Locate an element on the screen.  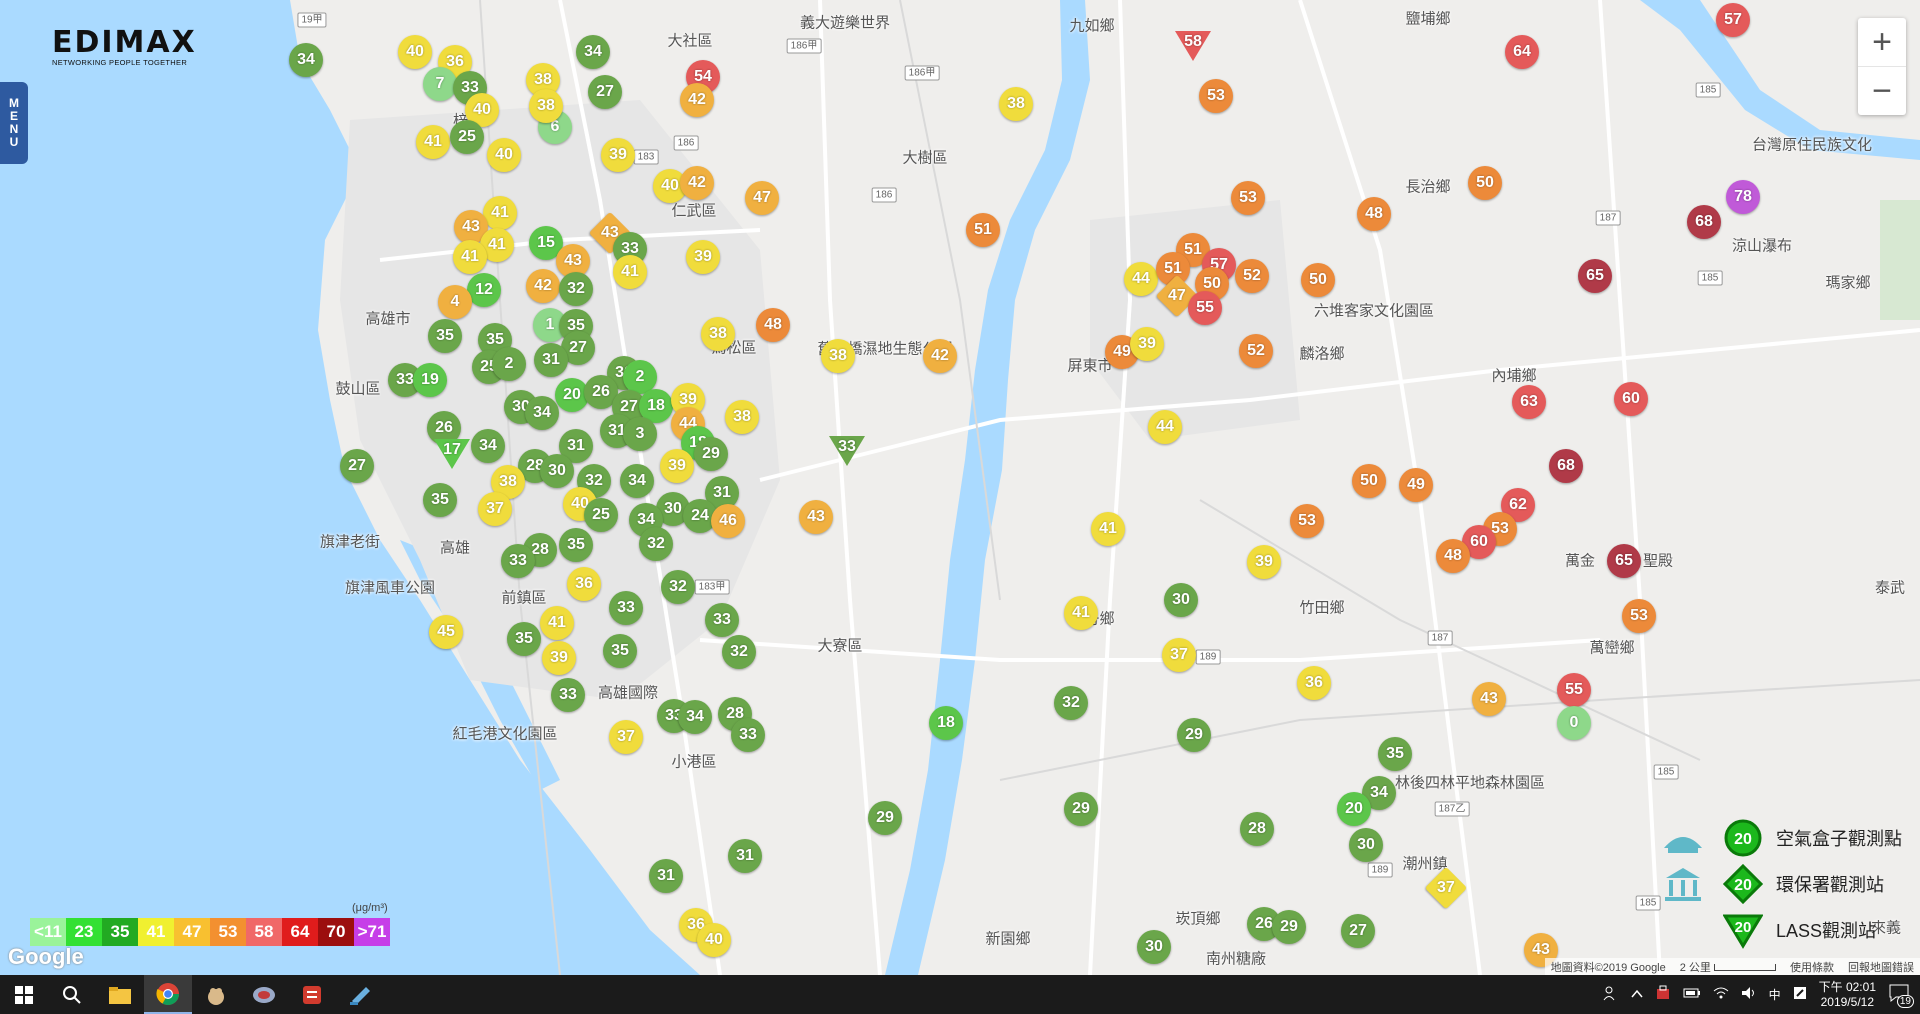
notification-center-icon: 19 is located at coordinates (1901, 995).